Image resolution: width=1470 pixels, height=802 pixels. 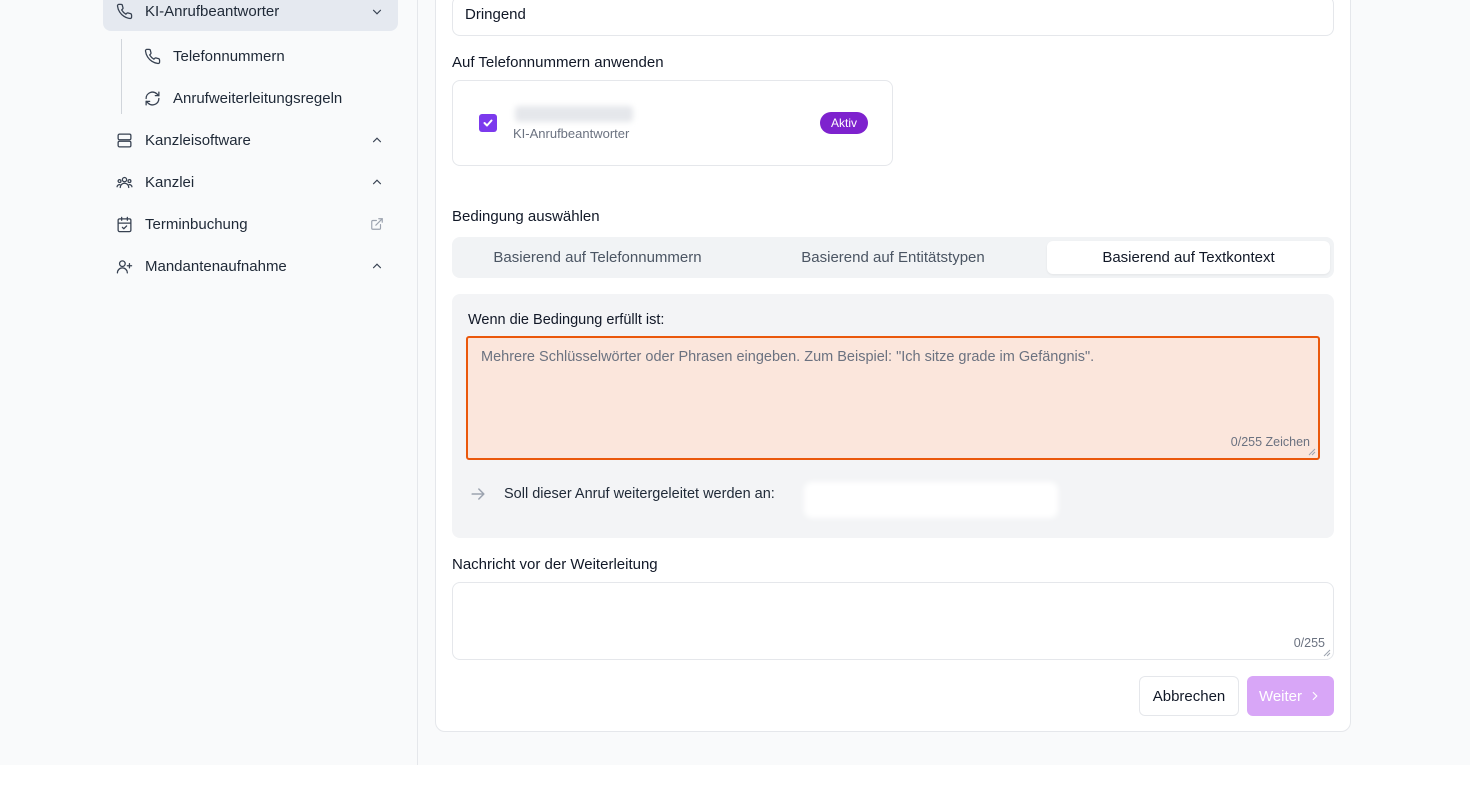 I want to click on sidebar-item-ki-anrufbeantworter: KI-Anrufbeantworter, so click(x=250, y=15).